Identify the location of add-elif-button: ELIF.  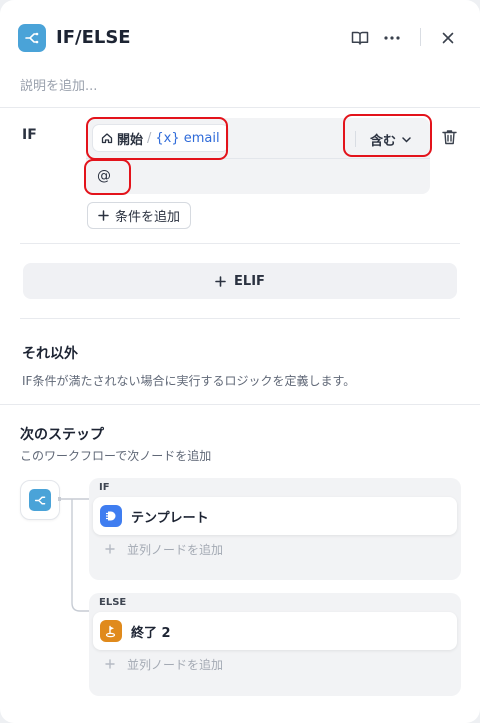
(240, 281).